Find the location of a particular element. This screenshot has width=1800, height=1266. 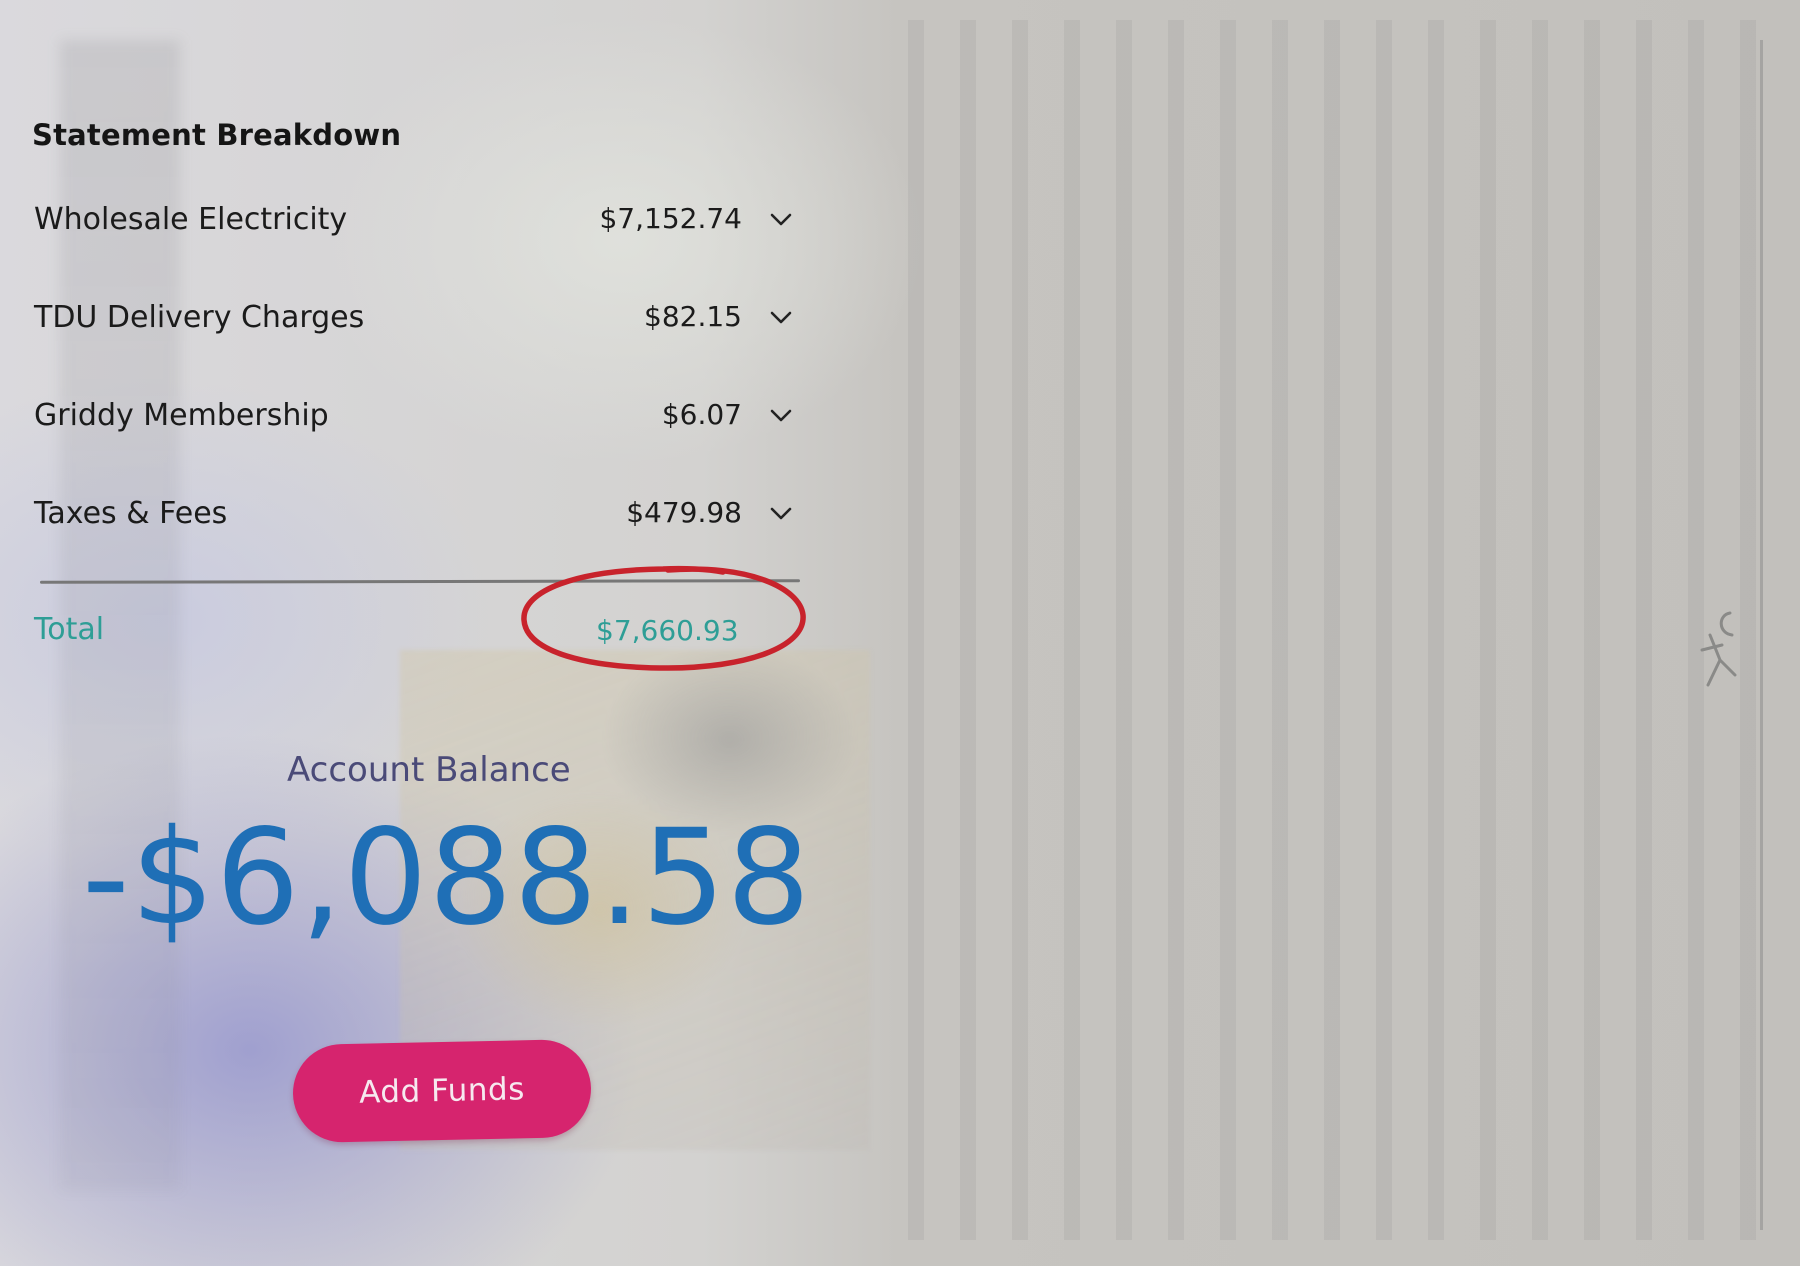

add-funds-label: Add Funds is located at coordinates (442, 1091).